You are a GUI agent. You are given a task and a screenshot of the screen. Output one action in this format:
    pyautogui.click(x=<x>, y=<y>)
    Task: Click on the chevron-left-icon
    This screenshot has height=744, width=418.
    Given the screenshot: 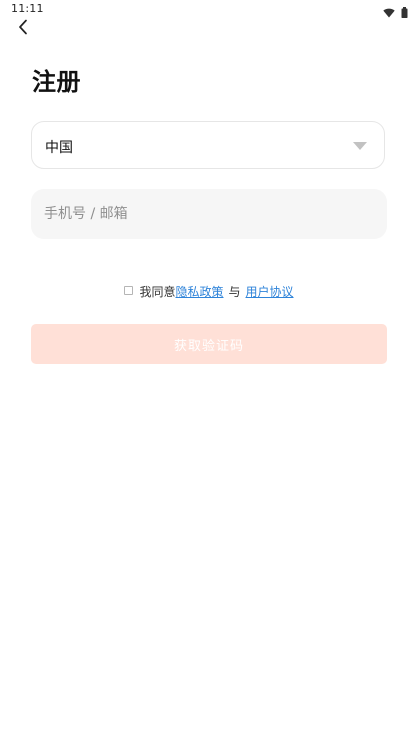 What is the action you would take?
    pyautogui.click(x=23, y=29)
    